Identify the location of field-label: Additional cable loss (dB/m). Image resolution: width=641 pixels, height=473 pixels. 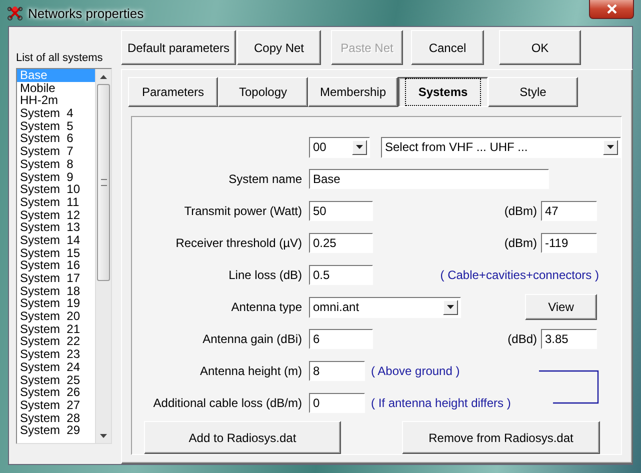
(227, 403).